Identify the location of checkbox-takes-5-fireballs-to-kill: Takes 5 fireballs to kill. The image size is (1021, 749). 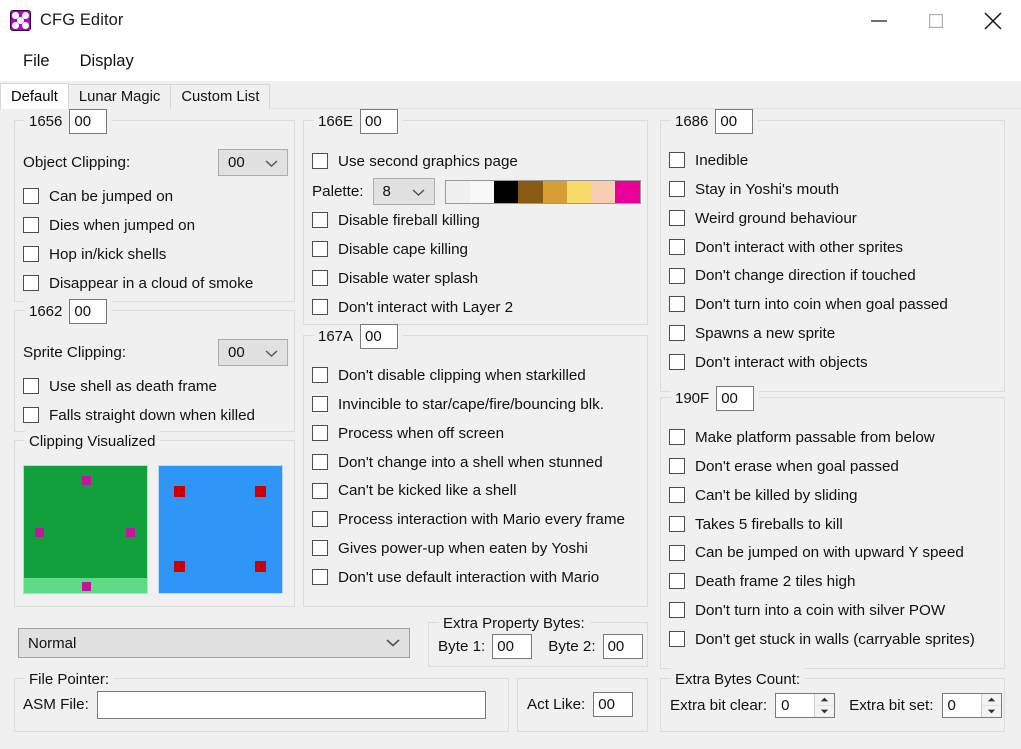
(822, 523).